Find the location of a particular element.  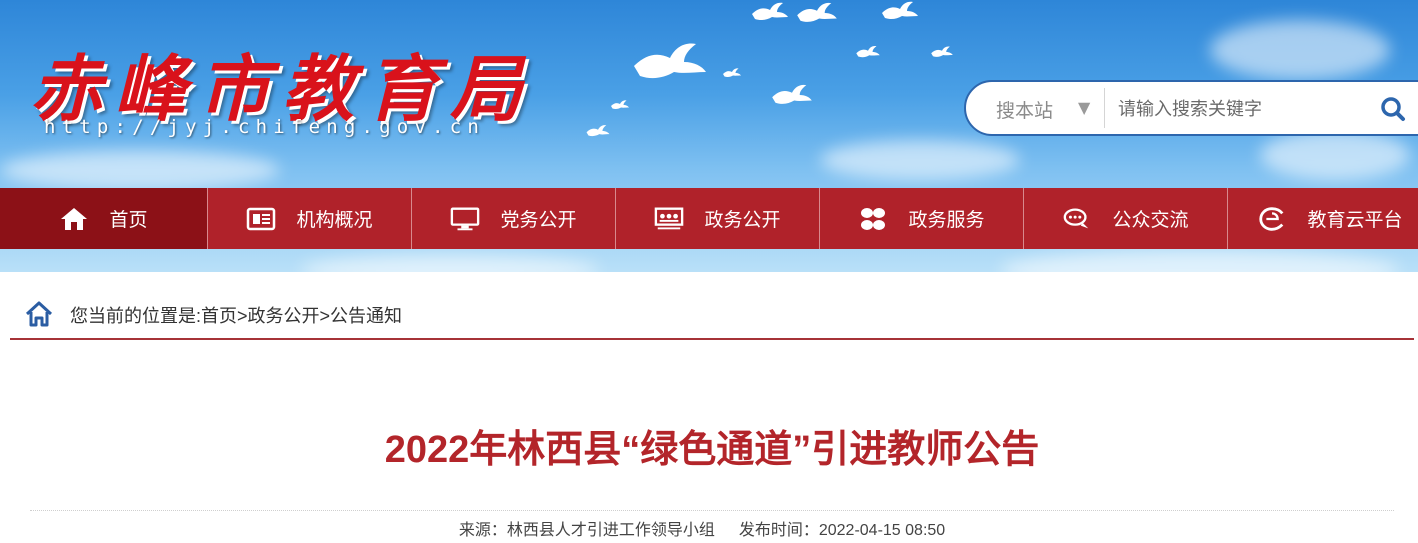

search-divider is located at coordinates (1104, 108).